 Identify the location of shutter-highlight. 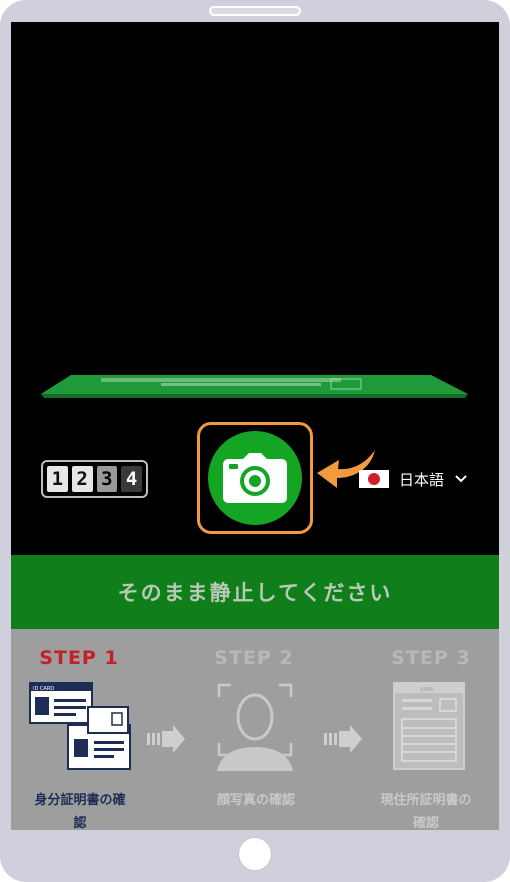
(255, 478).